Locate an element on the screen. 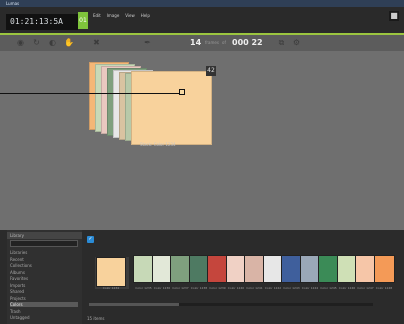 Image resolution: width=404 pixels, height=324 pixels. app-logo-badge: 01 is located at coordinates (83, 20).